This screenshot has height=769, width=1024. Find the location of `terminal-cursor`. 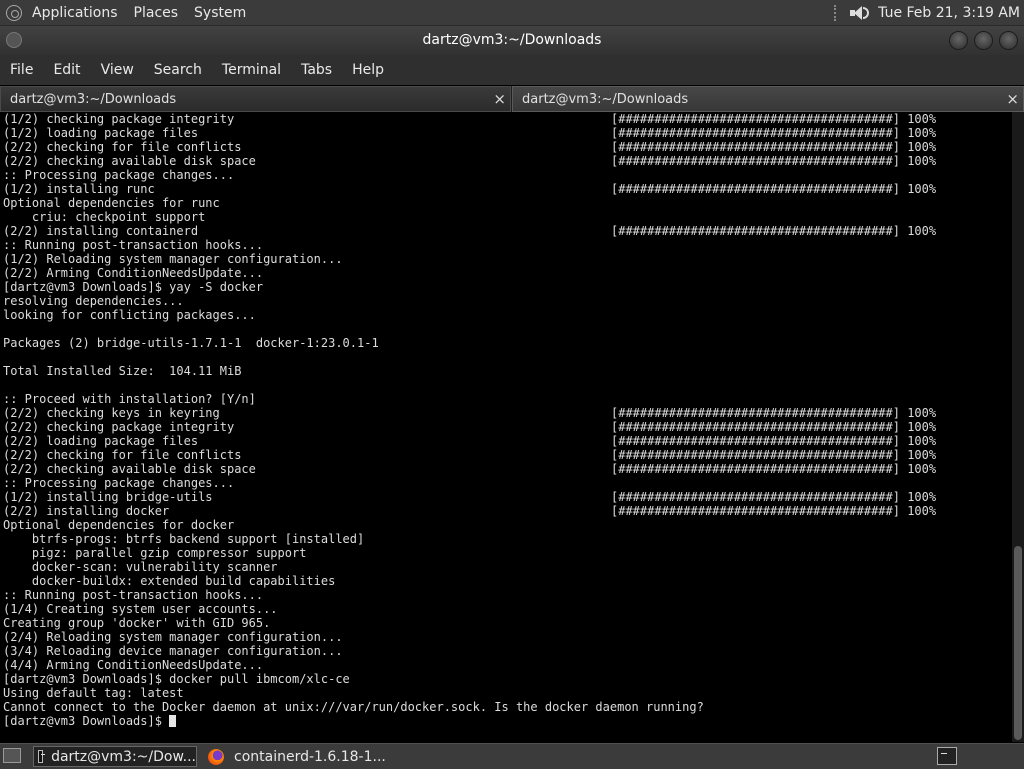

terminal-cursor is located at coordinates (173, 721).